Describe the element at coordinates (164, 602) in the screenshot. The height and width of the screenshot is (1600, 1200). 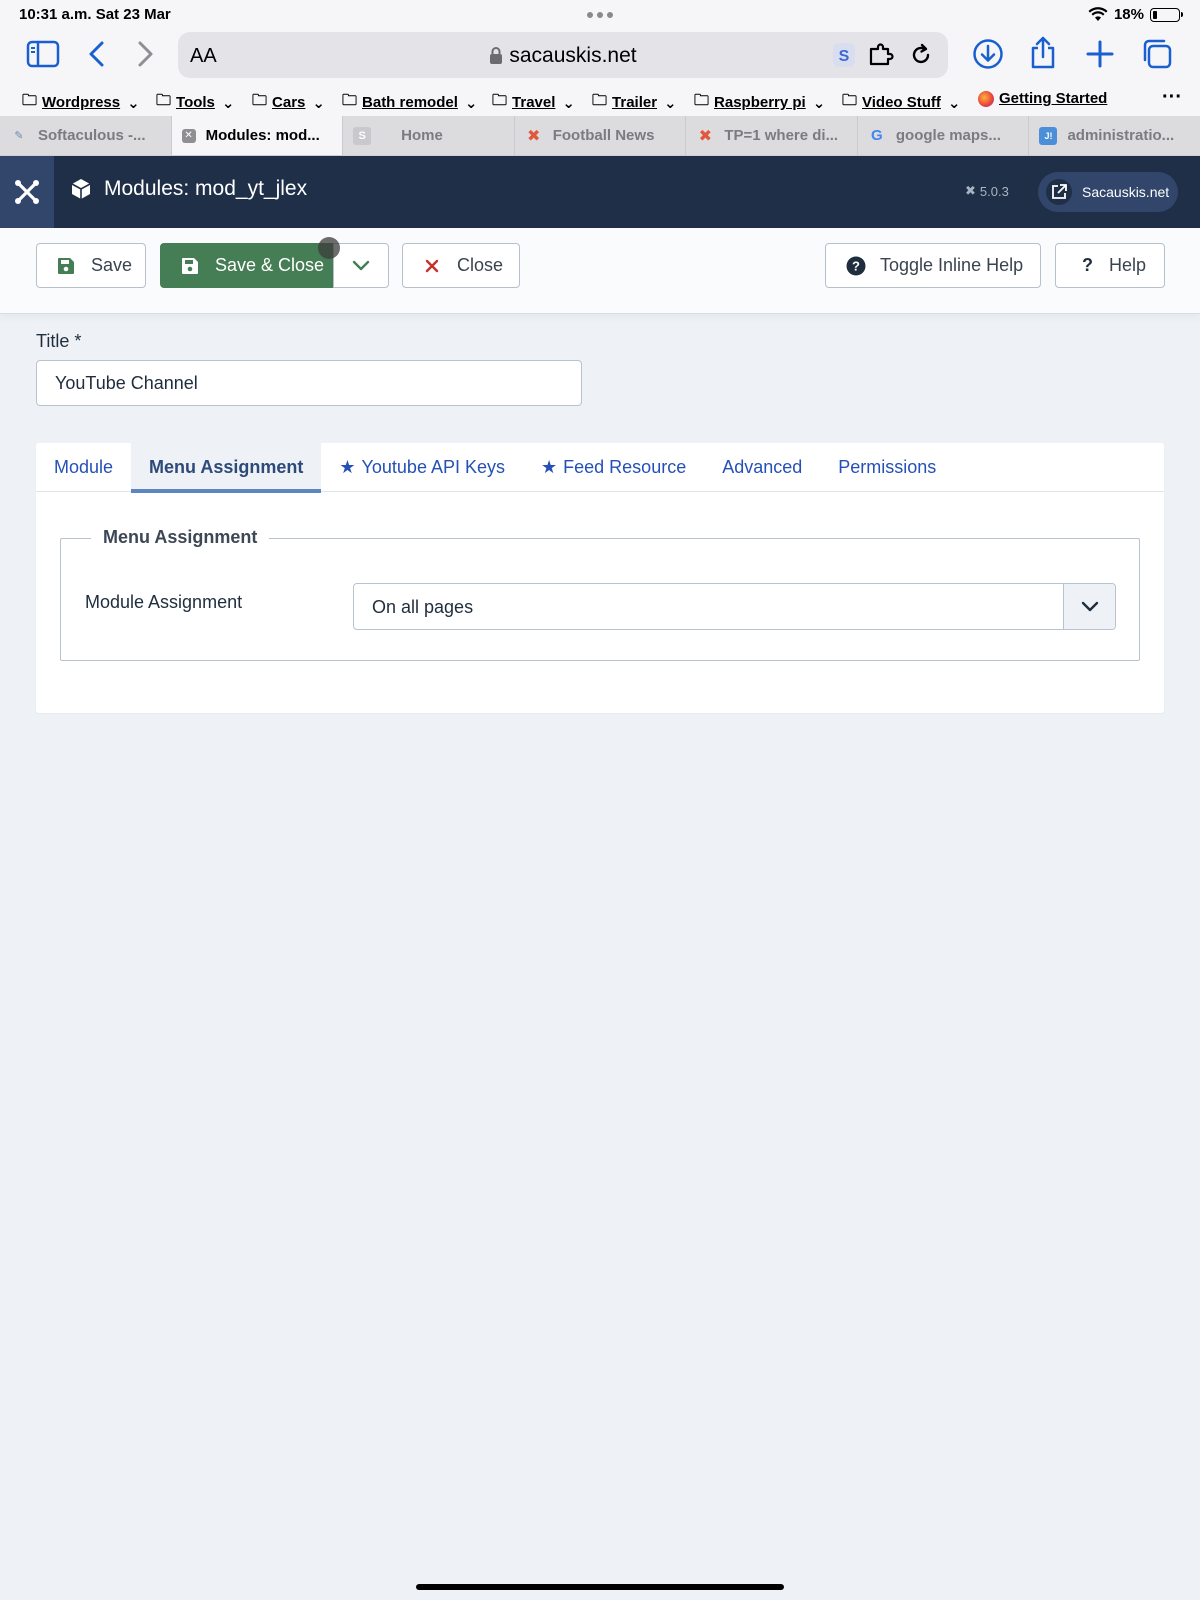
I see `module-assignment-label: Module Assignment` at that location.